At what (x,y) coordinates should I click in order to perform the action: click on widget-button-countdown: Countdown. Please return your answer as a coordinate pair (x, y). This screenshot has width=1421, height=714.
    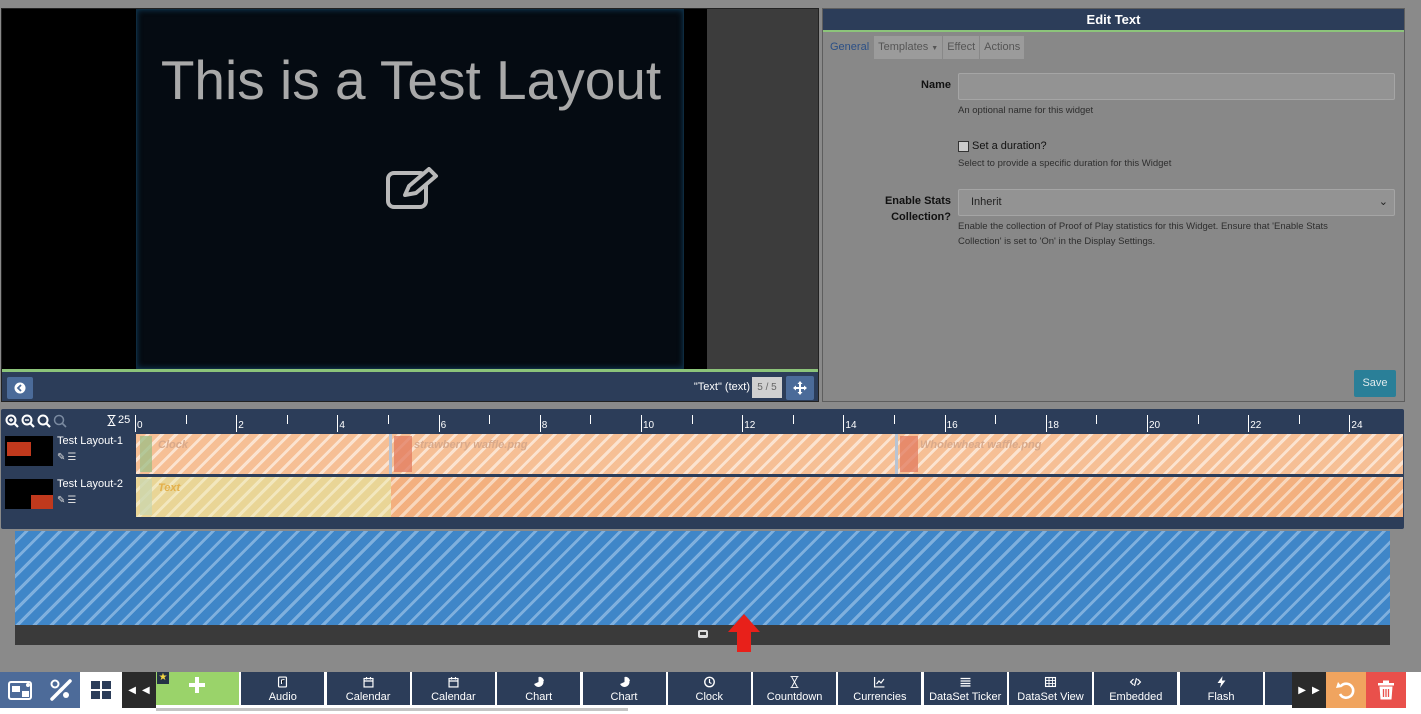
    Looking at the image, I should click on (795, 688).